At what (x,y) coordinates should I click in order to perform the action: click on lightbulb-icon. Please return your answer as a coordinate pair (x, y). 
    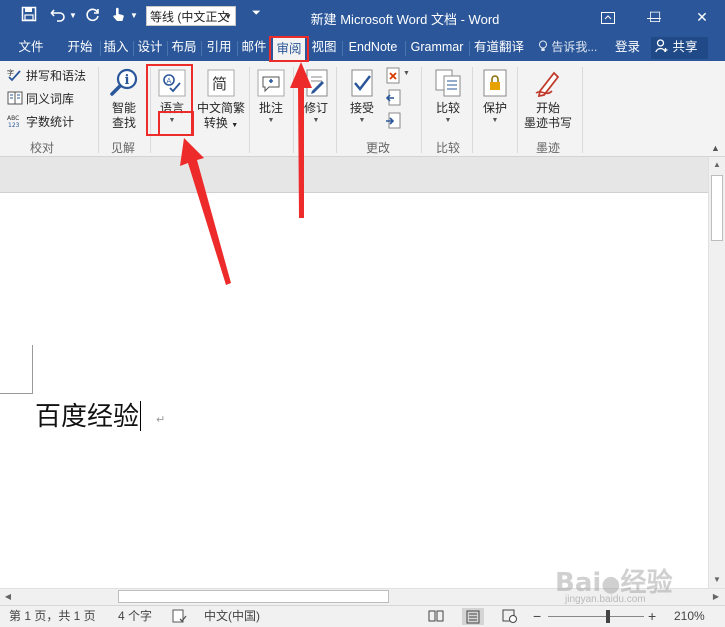
    Looking at the image, I should click on (544, 47).